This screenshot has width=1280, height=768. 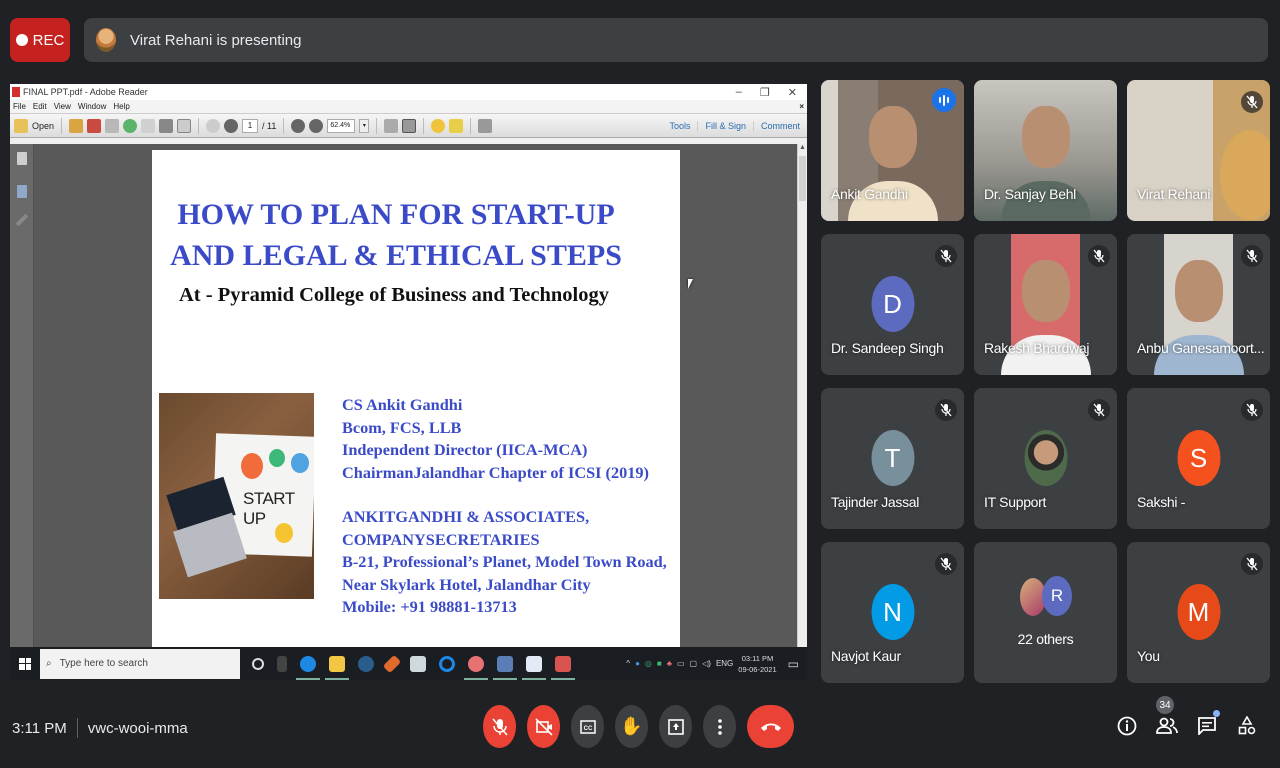 What do you see at coordinates (21, 125) in the screenshot?
I see `folder-icon` at bounding box center [21, 125].